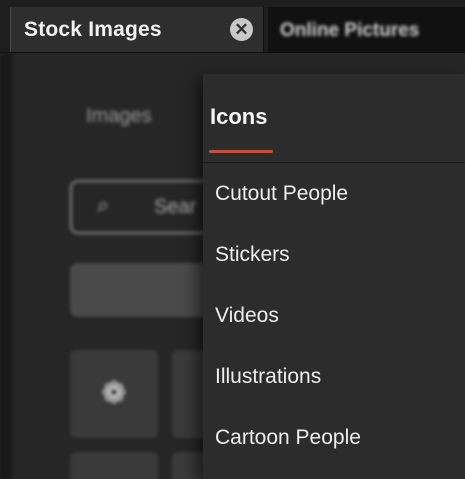  What do you see at coordinates (93, 29) in the screenshot?
I see `tab-stock-images-label: Stock Images` at bounding box center [93, 29].